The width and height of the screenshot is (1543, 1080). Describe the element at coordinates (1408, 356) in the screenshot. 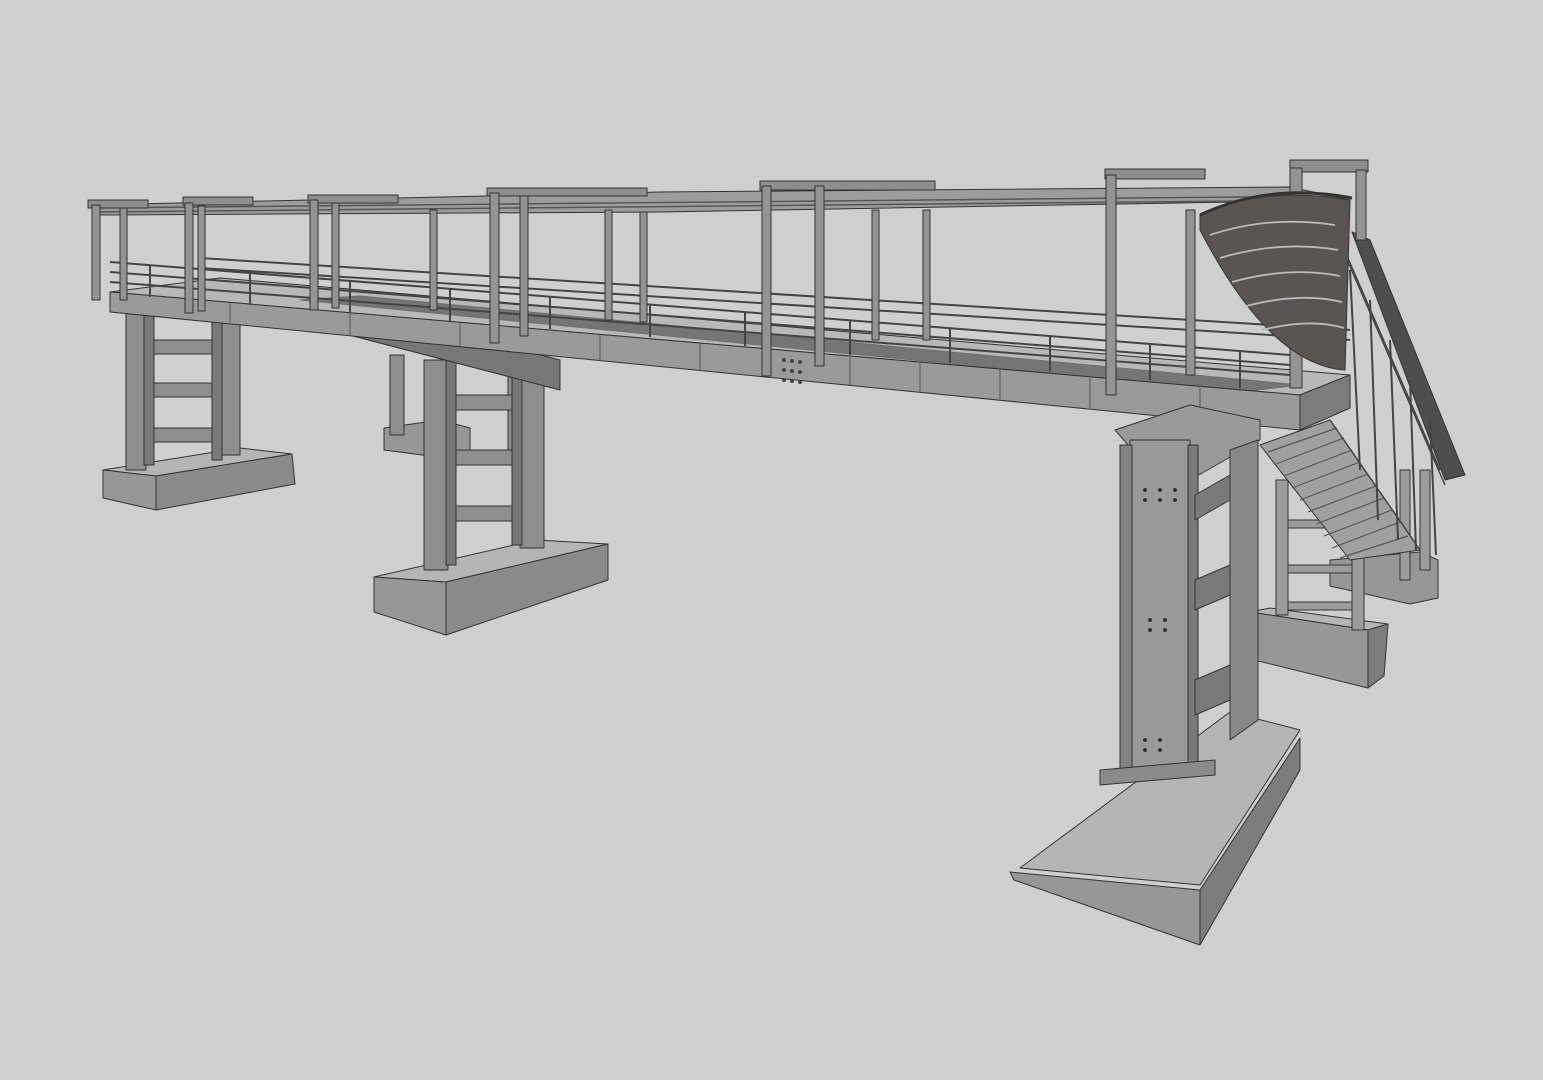

I see `stair-canopy` at that location.